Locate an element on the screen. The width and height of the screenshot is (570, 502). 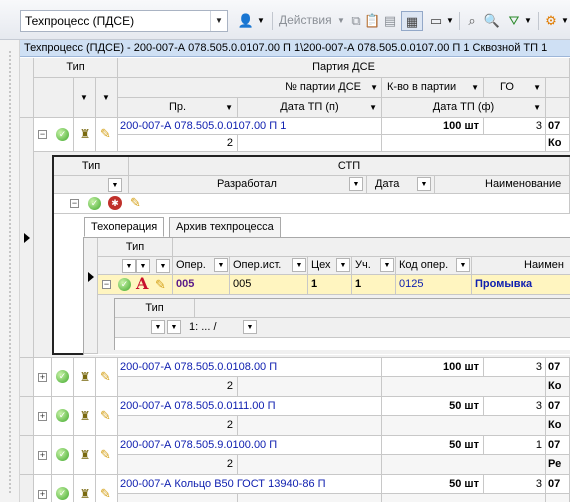
view-combo: Техпроцесс (ПДСЕ) ▼ is located at coordinates (124, 21).